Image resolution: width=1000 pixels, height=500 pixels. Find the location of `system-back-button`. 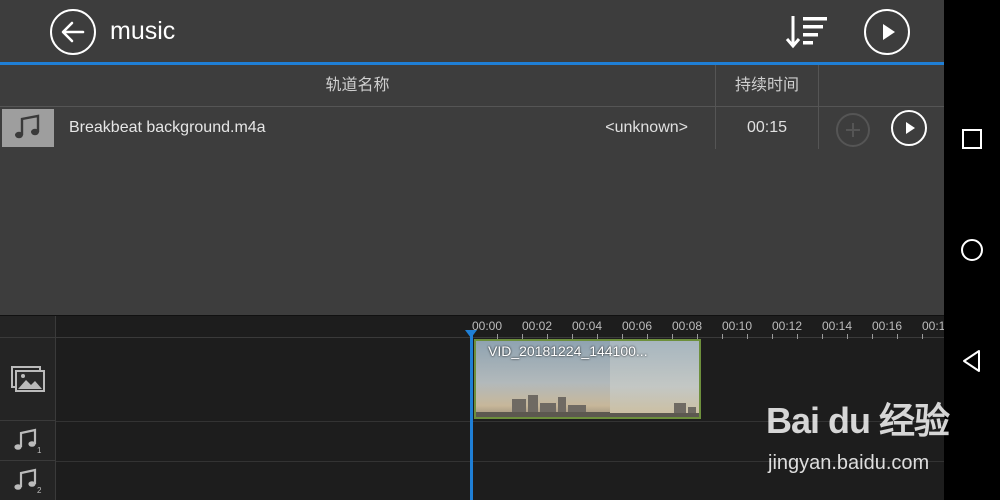

system-back-button is located at coordinates (972, 361).